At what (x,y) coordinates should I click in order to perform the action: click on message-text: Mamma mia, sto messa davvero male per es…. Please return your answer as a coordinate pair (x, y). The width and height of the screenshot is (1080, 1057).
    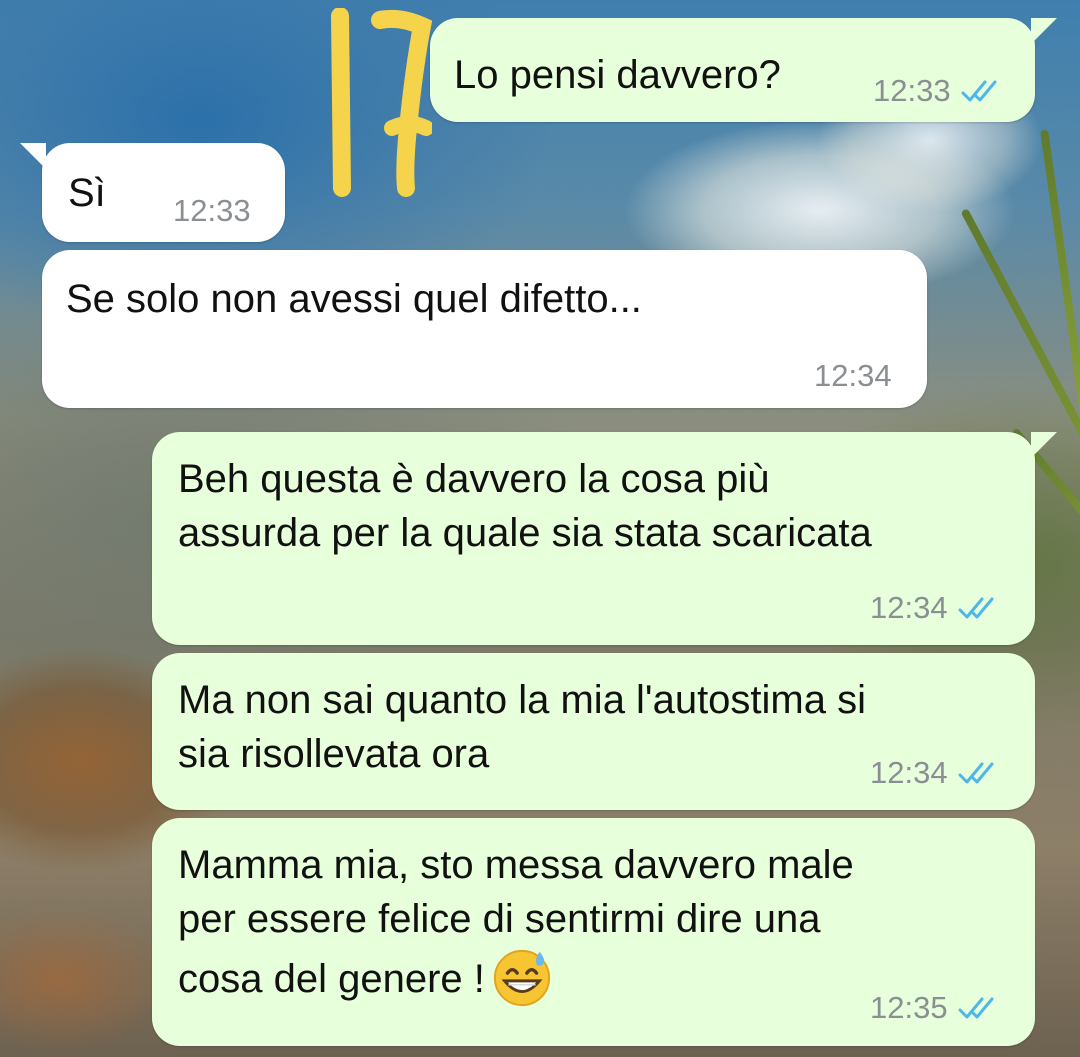
    Looking at the image, I should click on (516, 923).